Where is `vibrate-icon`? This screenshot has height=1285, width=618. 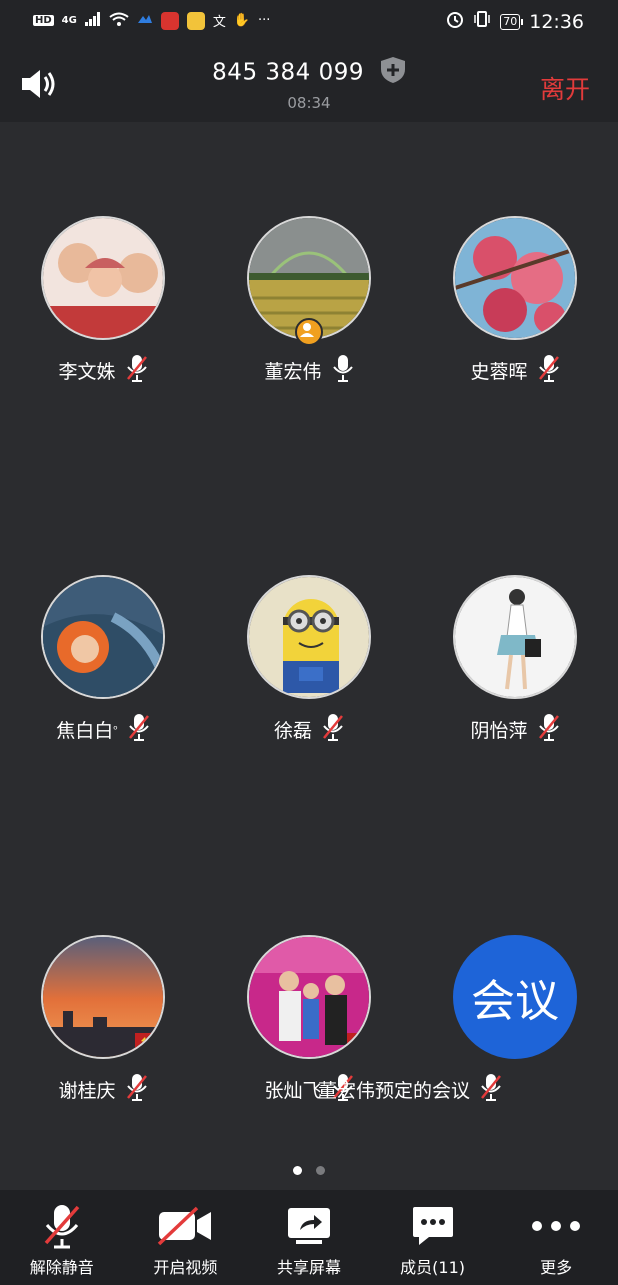 vibrate-icon is located at coordinates (482, 21).